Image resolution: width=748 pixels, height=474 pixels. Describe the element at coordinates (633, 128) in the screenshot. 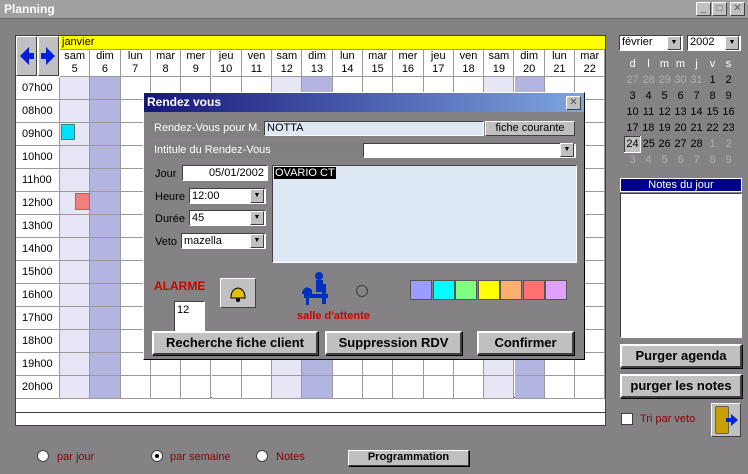

I see `calendar-day: 17` at that location.